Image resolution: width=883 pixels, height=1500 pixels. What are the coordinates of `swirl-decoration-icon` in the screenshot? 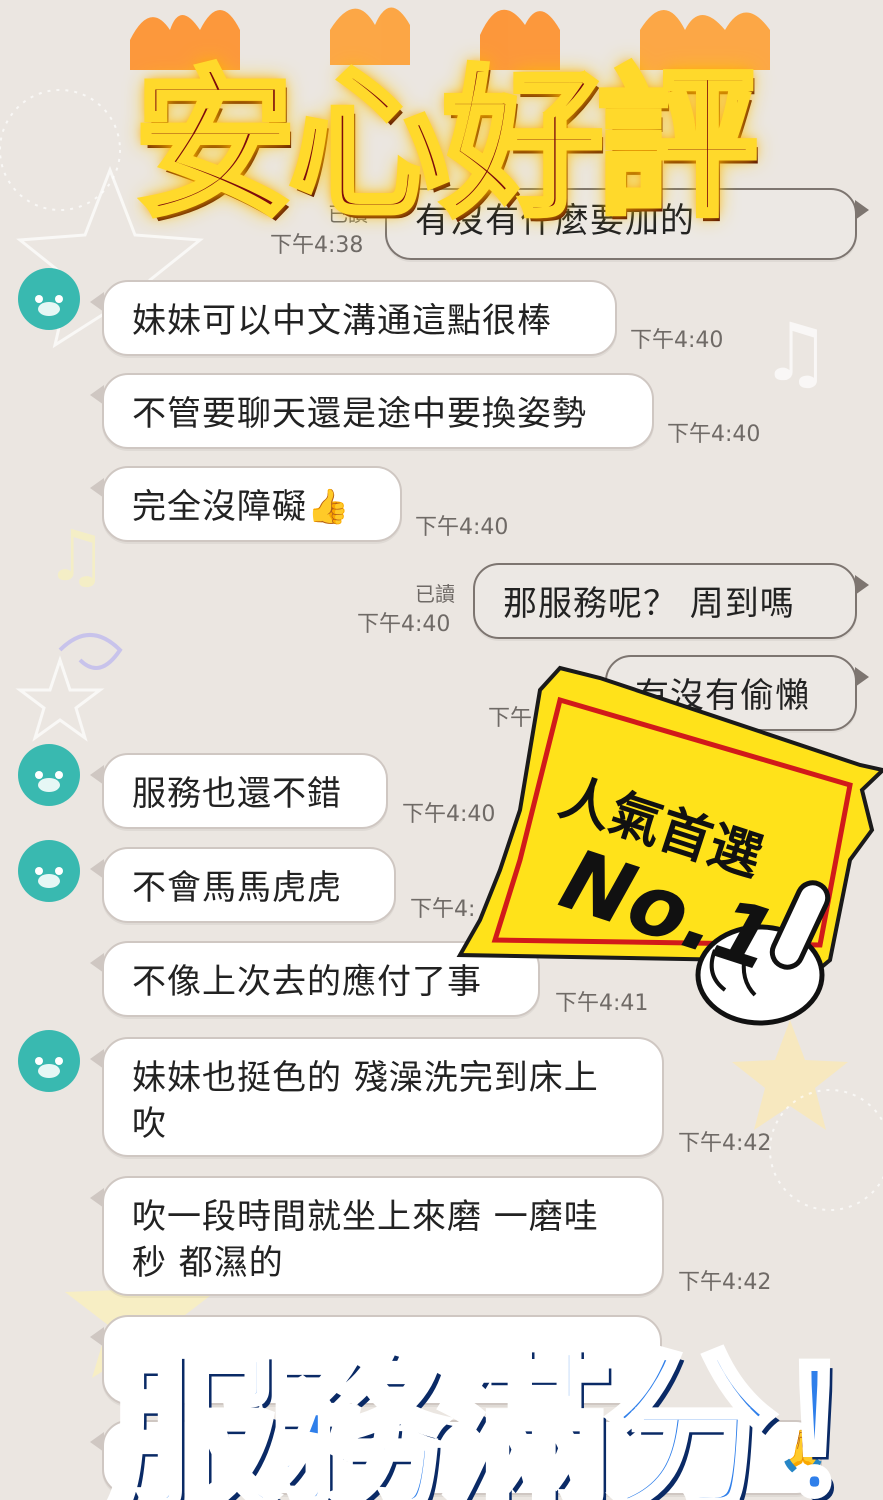 It's located at (90, 651).